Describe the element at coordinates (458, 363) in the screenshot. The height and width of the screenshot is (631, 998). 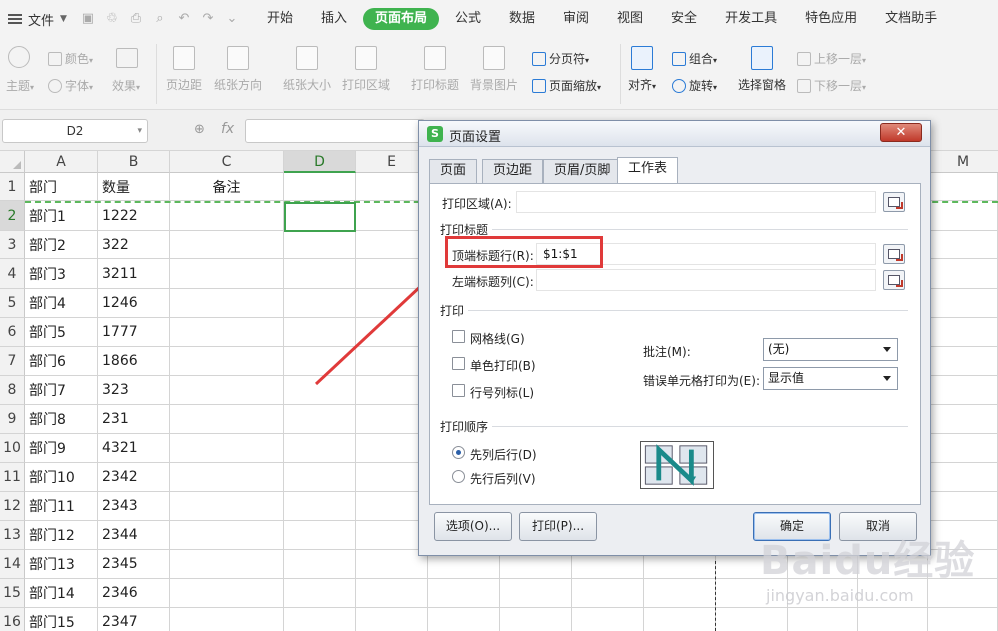
I see `mono-print-checkbox` at that location.